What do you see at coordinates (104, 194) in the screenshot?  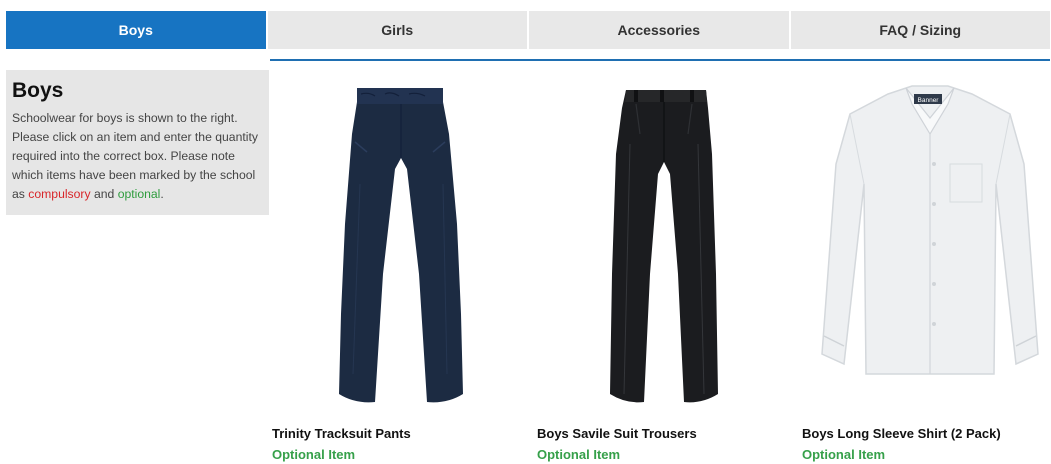 I see `description-joiner: and` at bounding box center [104, 194].